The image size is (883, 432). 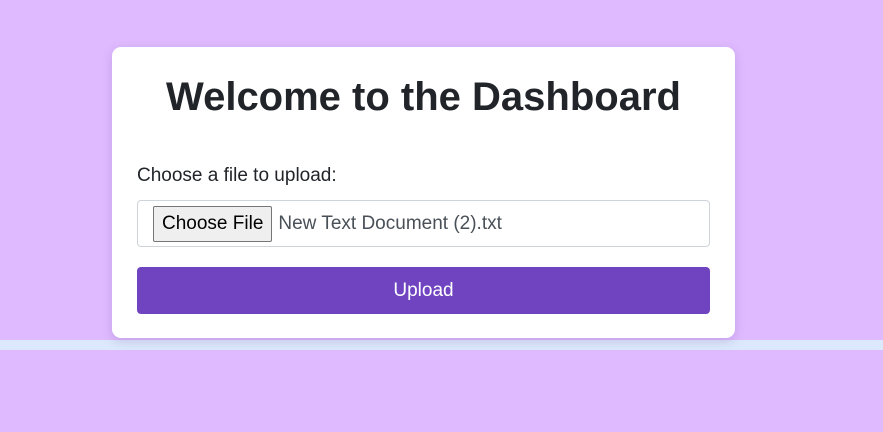 What do you see at coordinates (423, 97) in the screenshot?
I see `page-title: Welcome to the Dashboard` at bounding box center [423, 97].